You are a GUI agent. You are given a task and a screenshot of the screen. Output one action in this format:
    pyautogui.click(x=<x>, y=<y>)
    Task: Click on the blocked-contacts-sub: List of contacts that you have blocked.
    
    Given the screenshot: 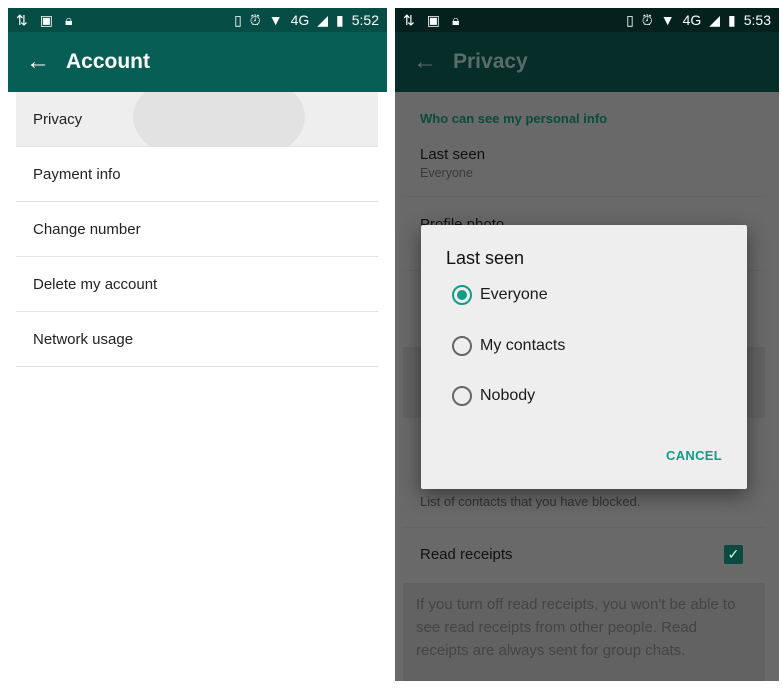 What is the action you would take?
    pyautogui.click(x=530, y=501)
    